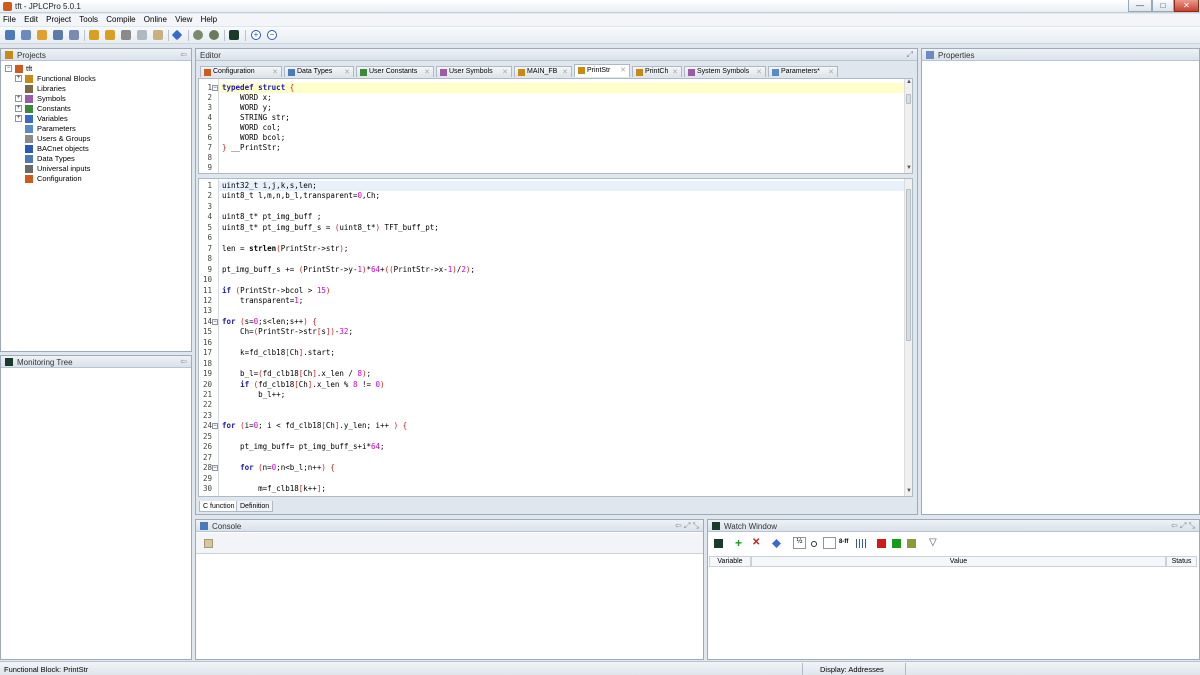  Describe the element at coordinates (908, 126) in the screenshot. I see `struct-scrollbar: ▲ ▼` at that location.